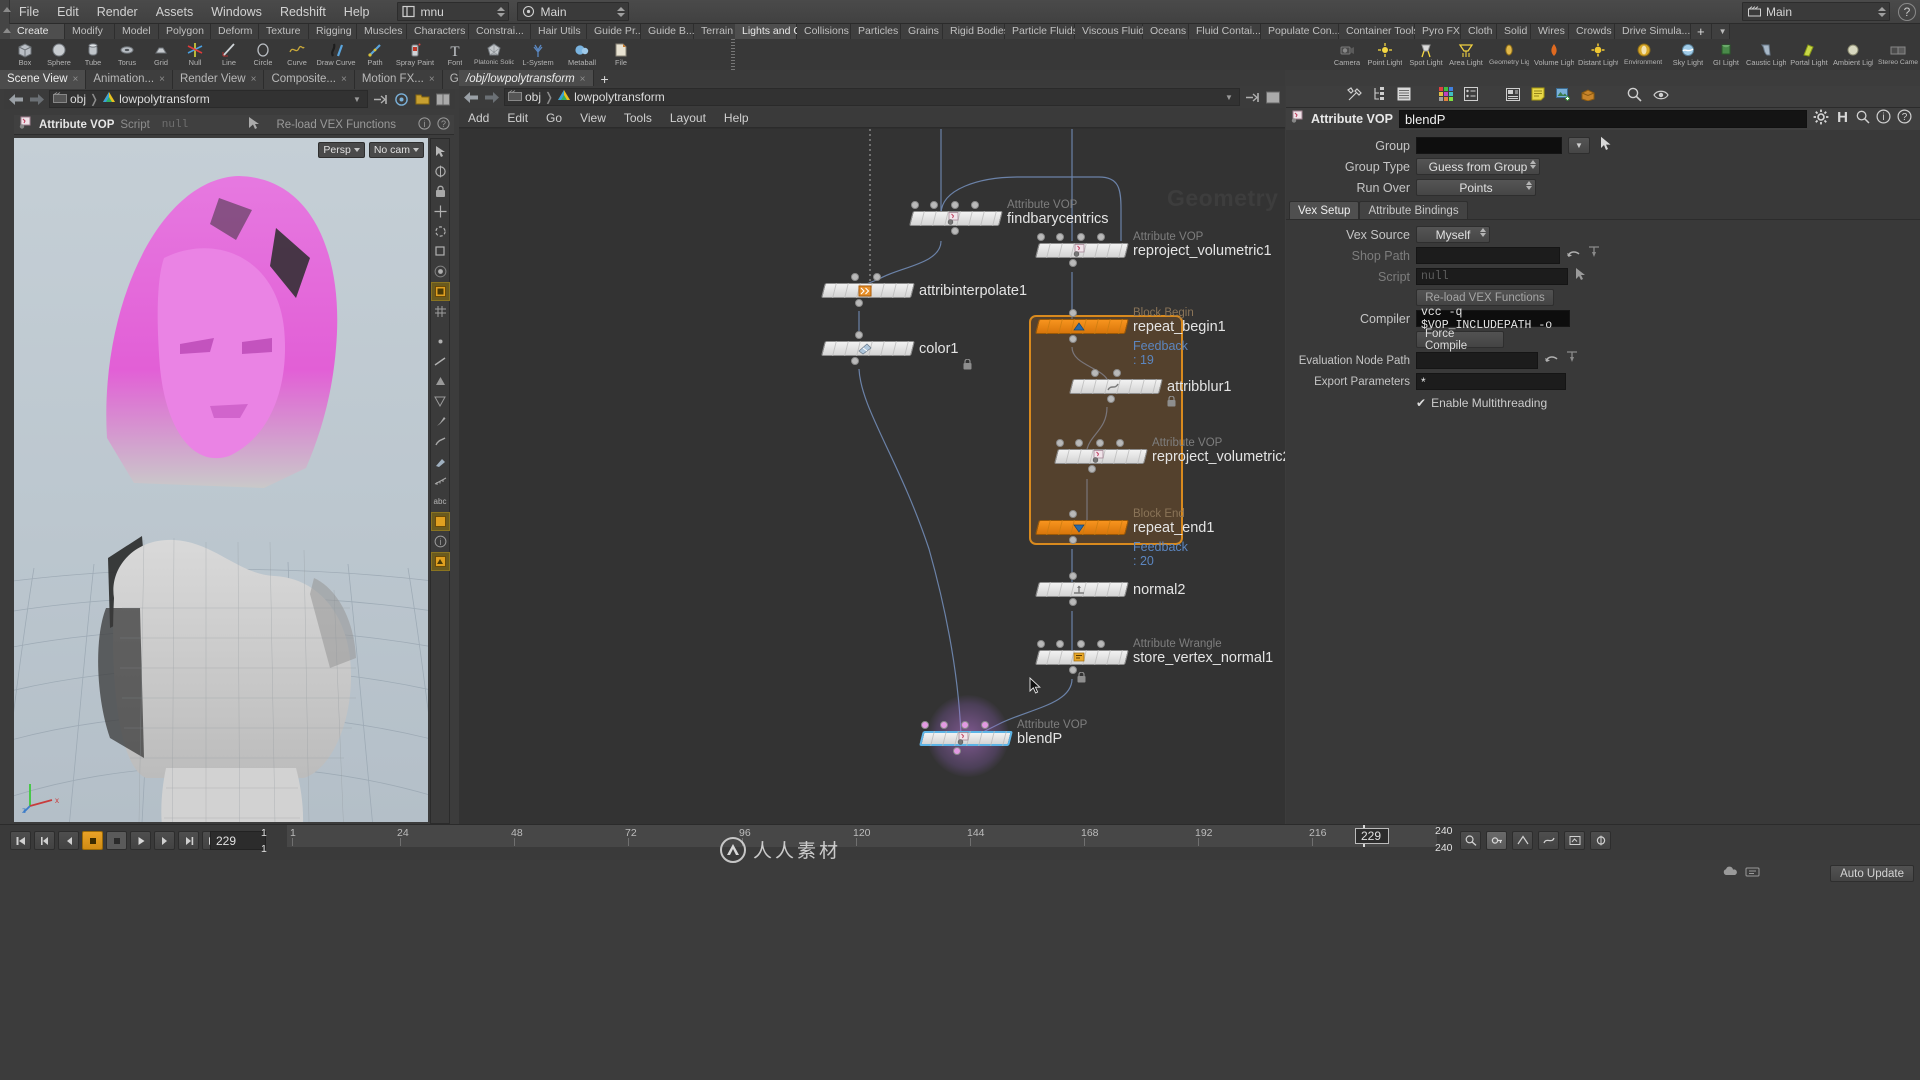 This screenshot has height=1080, width=1920. What do you see at coordinates (1379, 31) in the screenshot?
I see `shelf-tab-container-tools: Container Tools` at bounding box center [1379, 31].